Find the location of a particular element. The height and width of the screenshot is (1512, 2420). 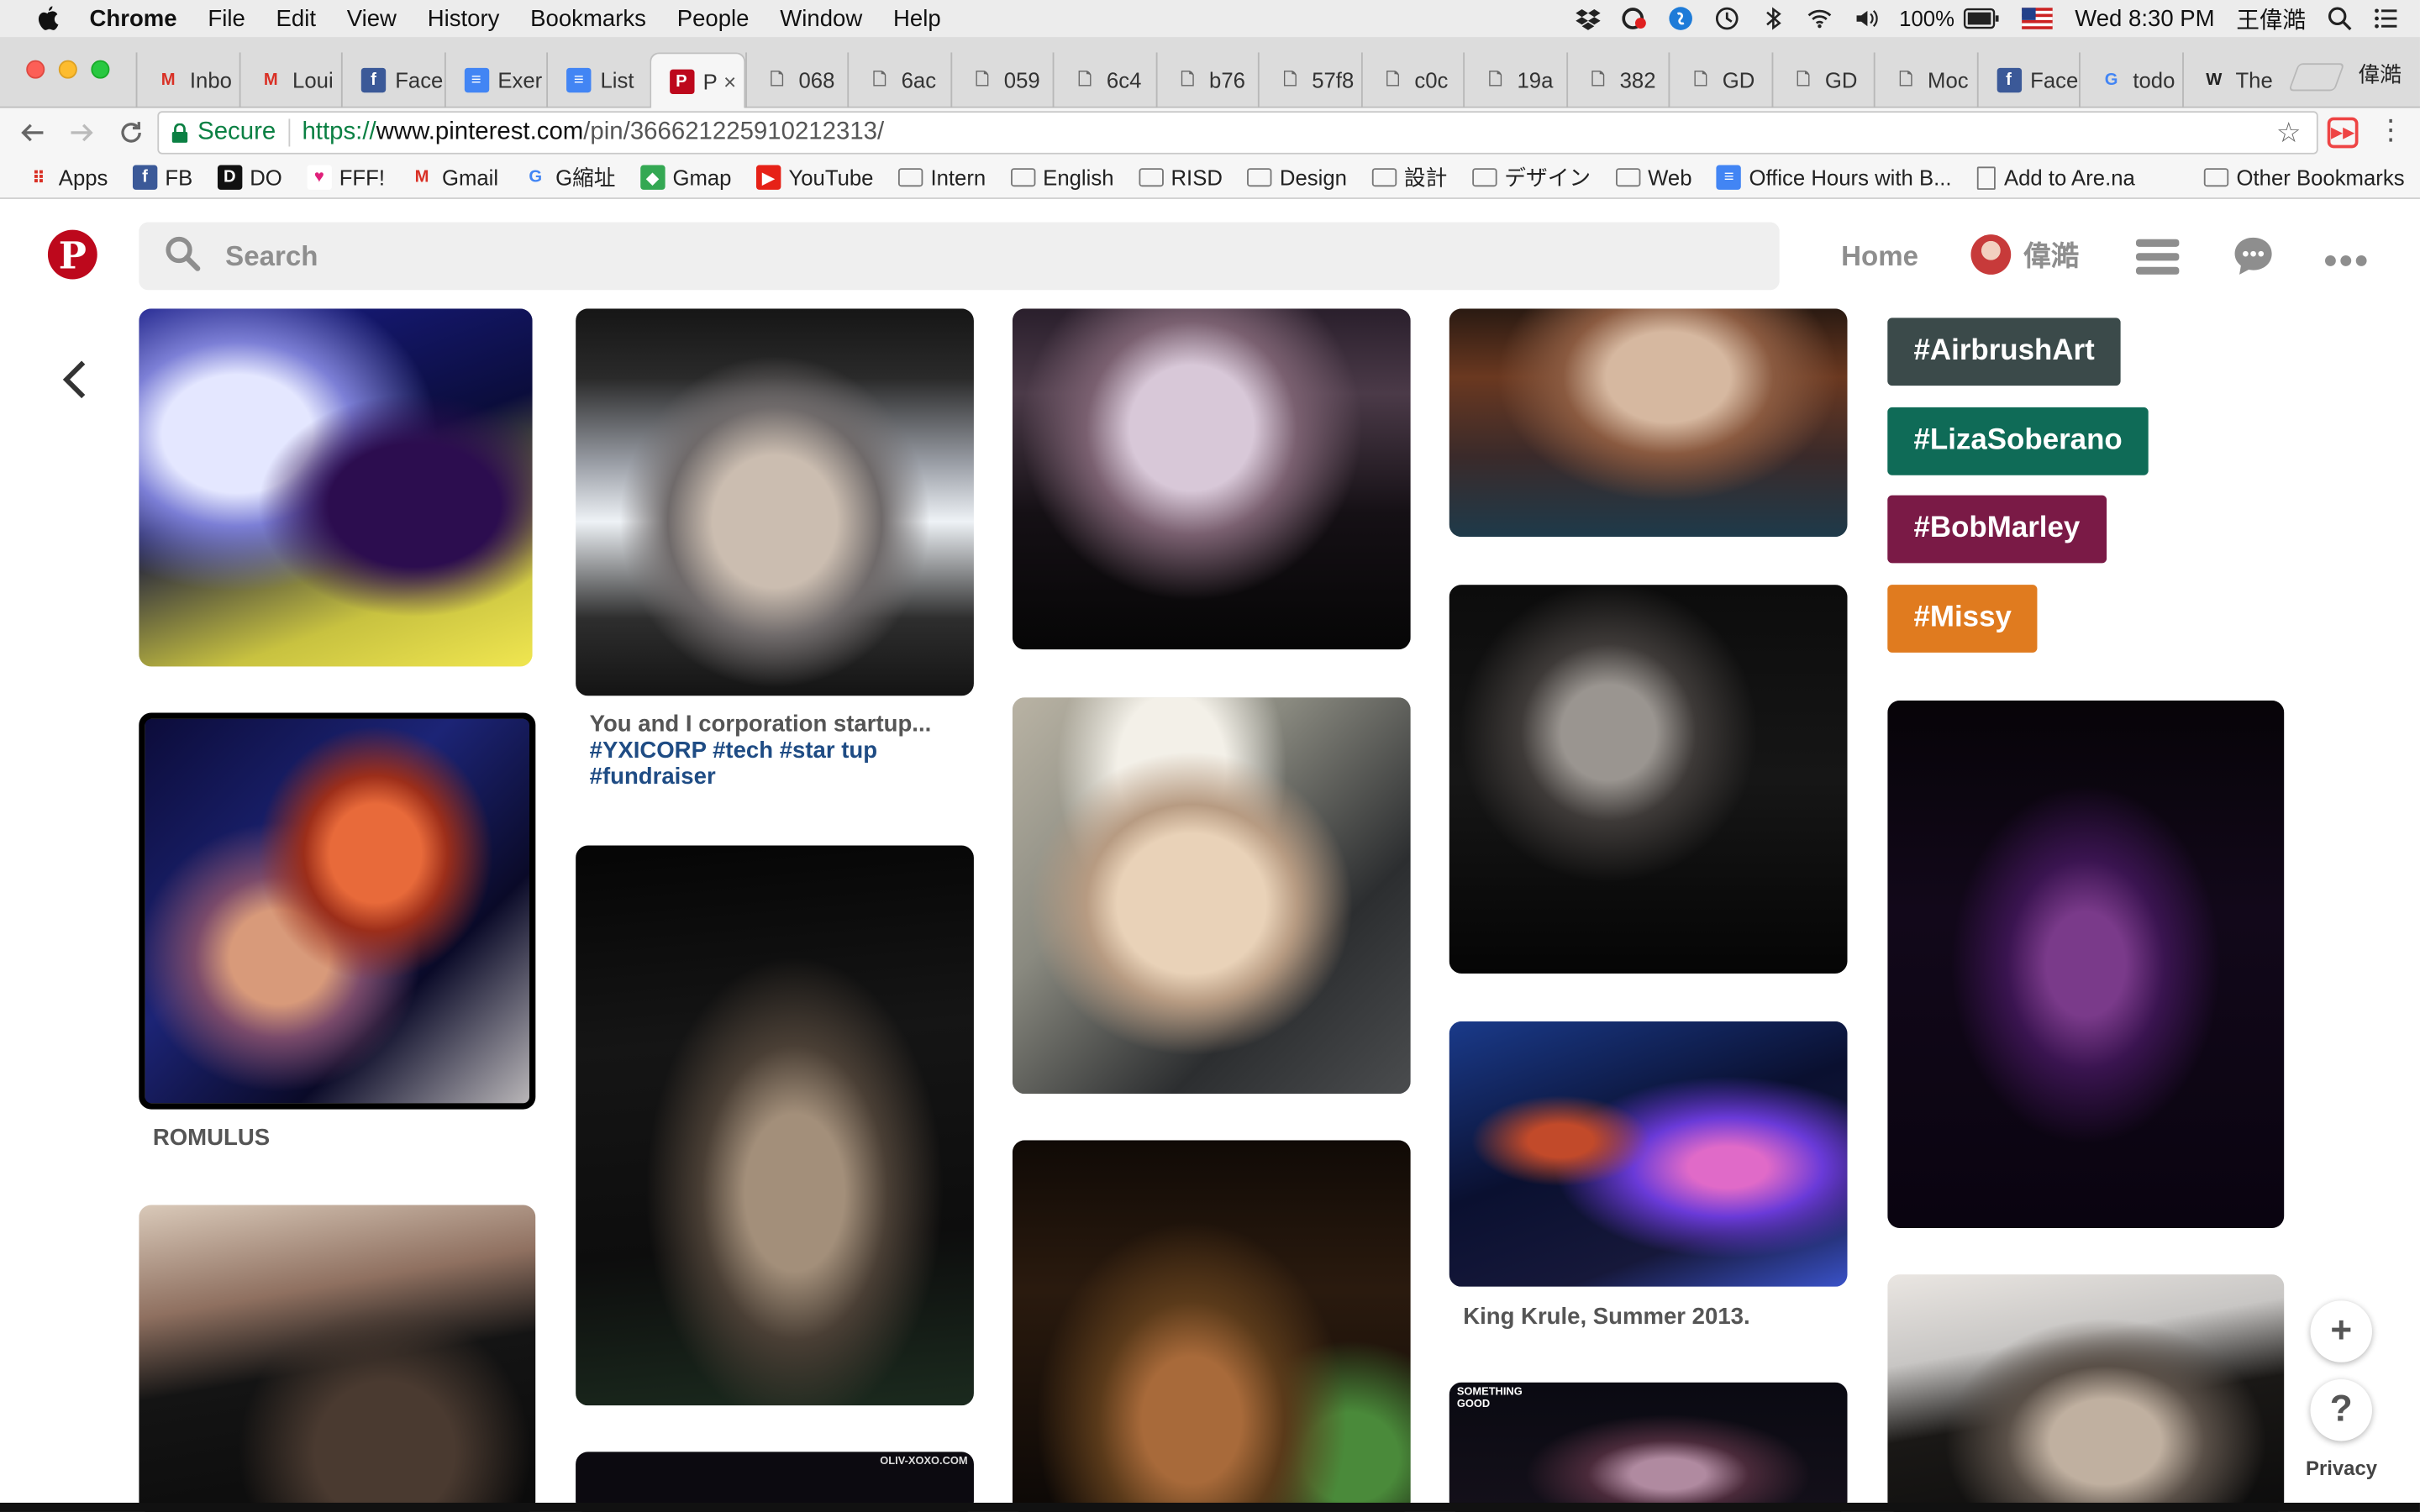

creative-cloud-icon is located at coordinates (1633, 18).